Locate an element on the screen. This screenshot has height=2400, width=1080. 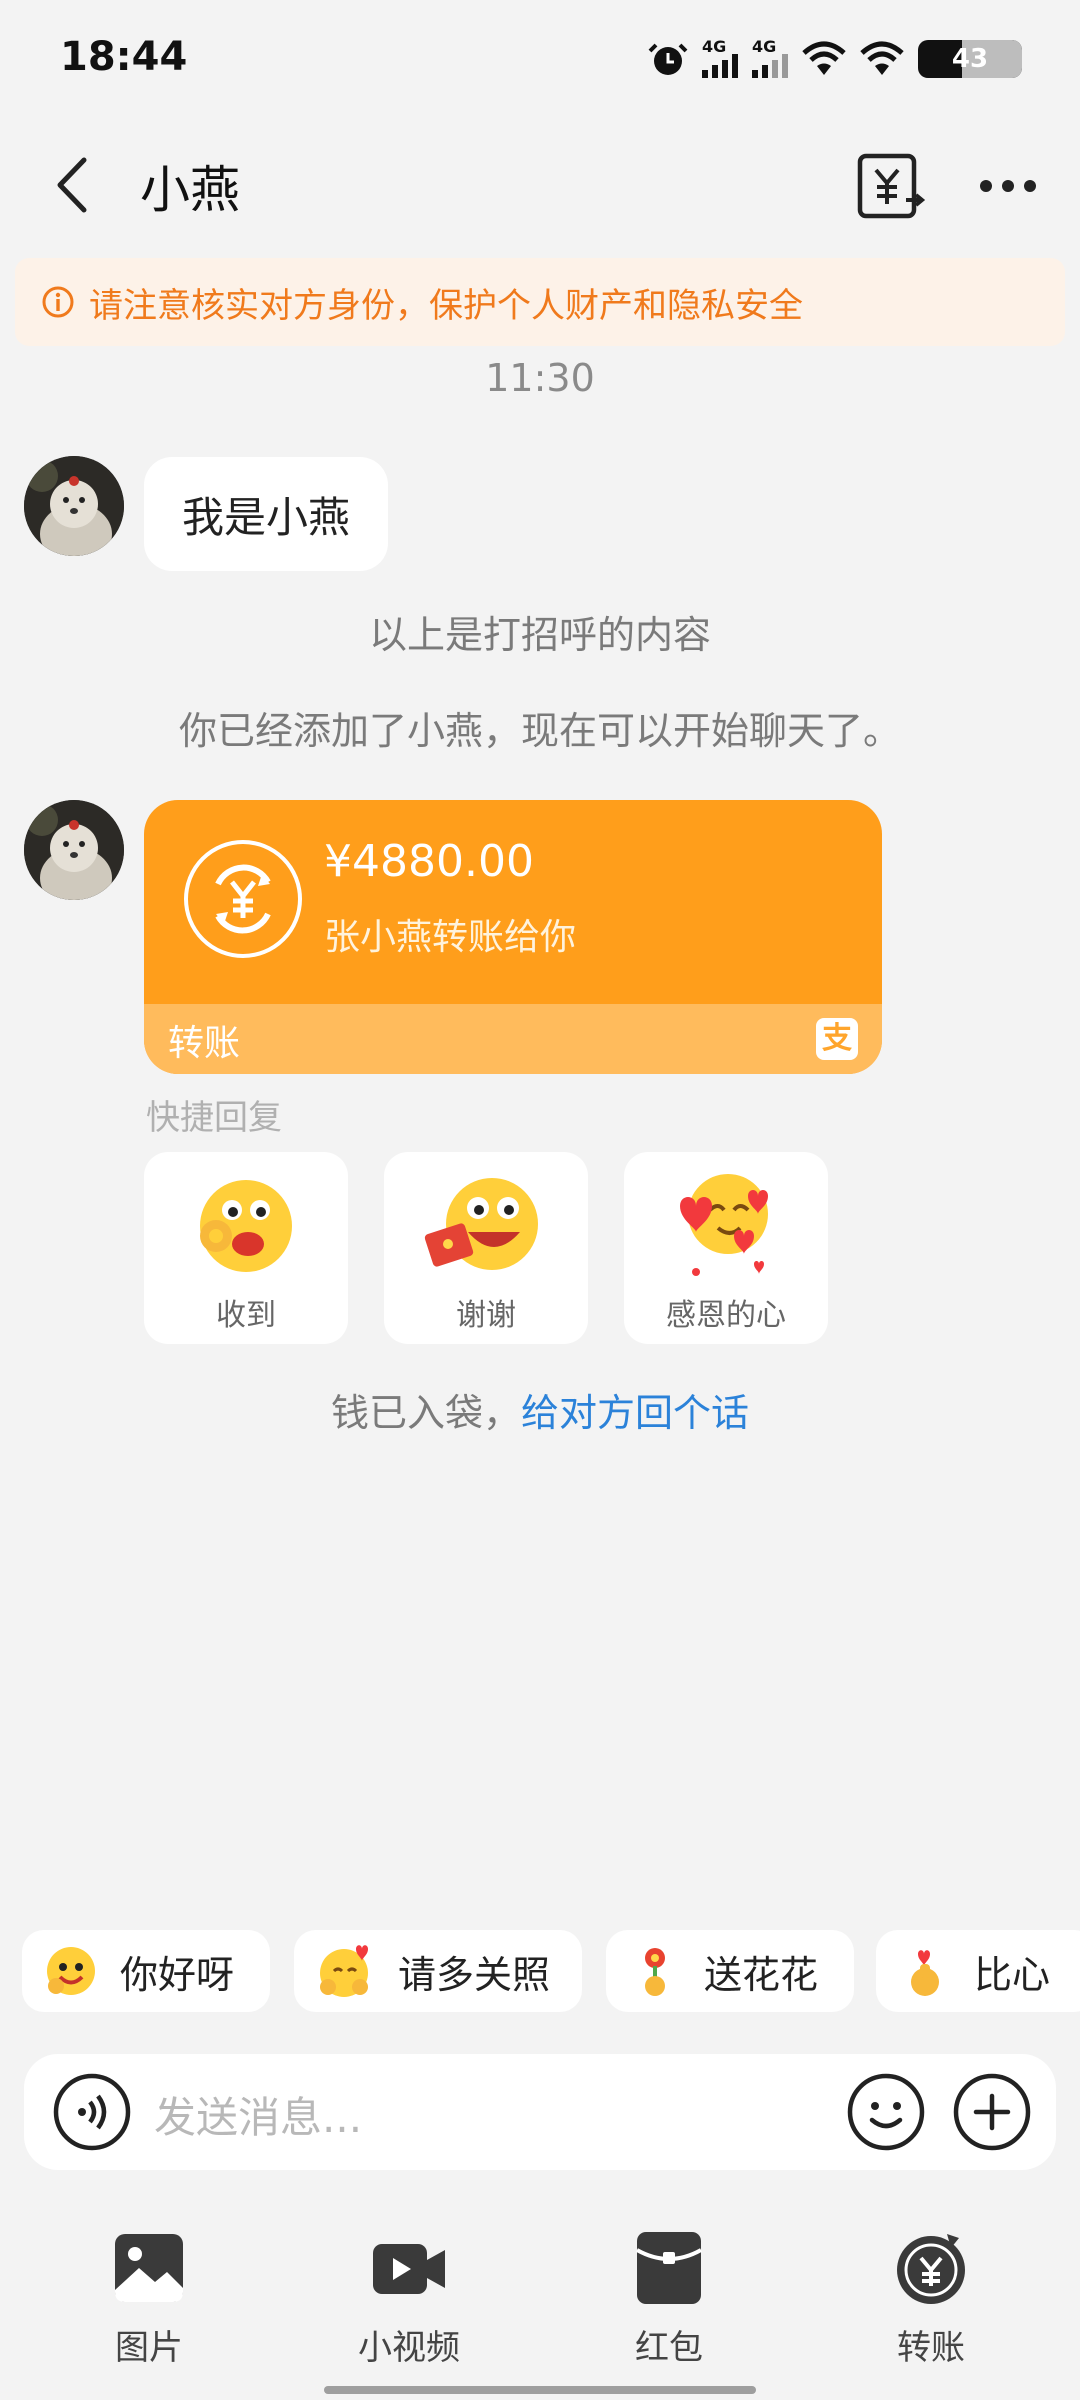
cell-signal-2: 4G is located at coordinates (770, 57).